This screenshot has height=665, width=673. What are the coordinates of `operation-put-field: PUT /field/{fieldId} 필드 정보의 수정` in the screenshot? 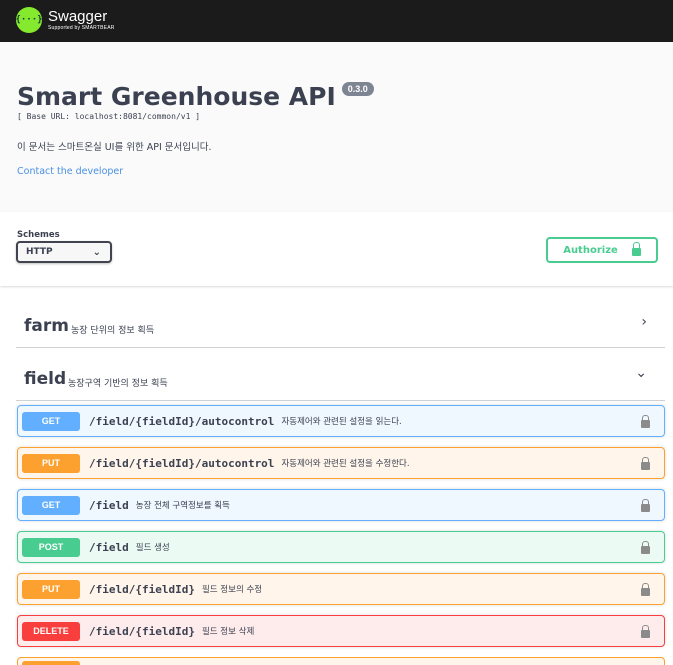 It's located at (341, 589).